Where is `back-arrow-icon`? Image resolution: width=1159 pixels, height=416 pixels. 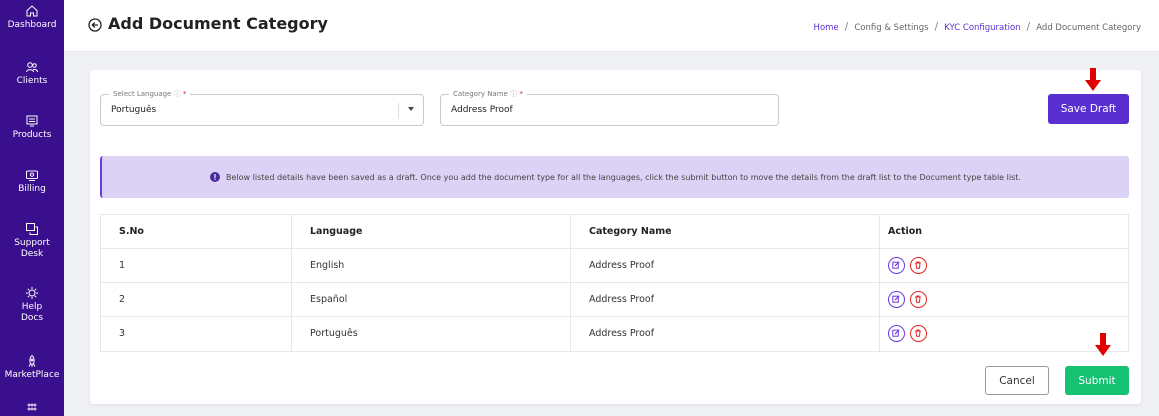 back-arrow-icon is located at coordinates (95, 25).